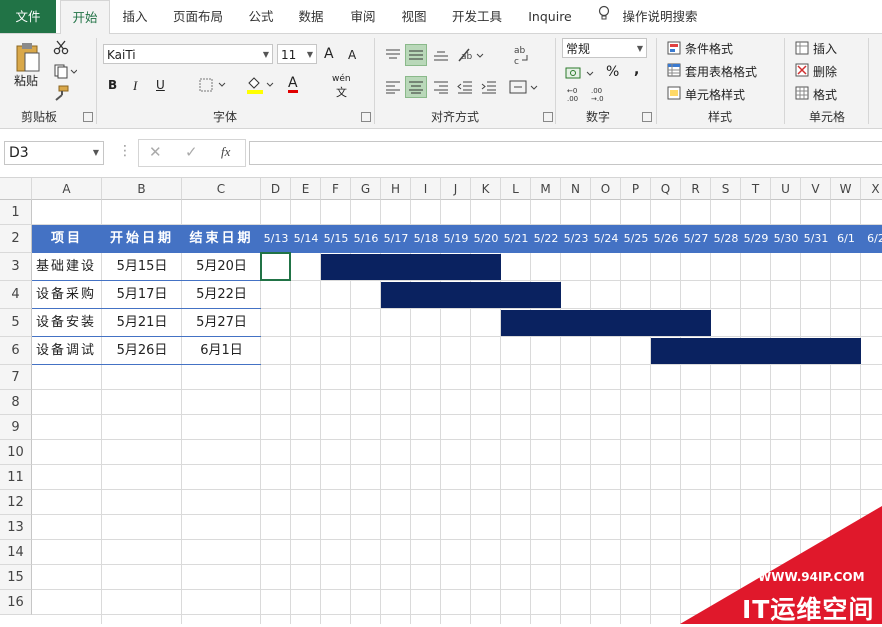  What do you see at coordinates (28, 57) in the screenshot?
I see `paste-icon` at bounding box center [28, 57].